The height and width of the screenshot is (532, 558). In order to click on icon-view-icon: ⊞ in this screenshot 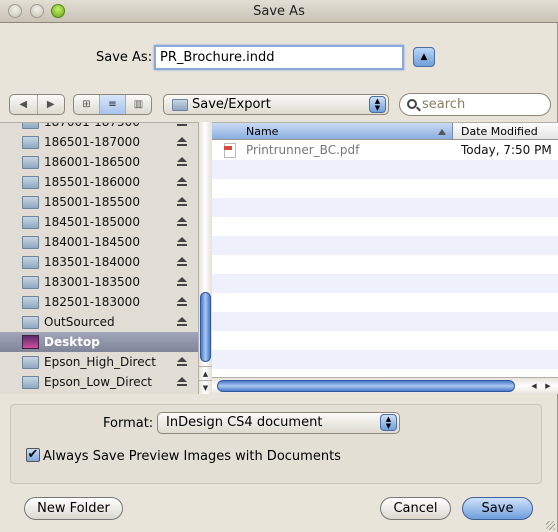, I will do `click(86, 104)`.